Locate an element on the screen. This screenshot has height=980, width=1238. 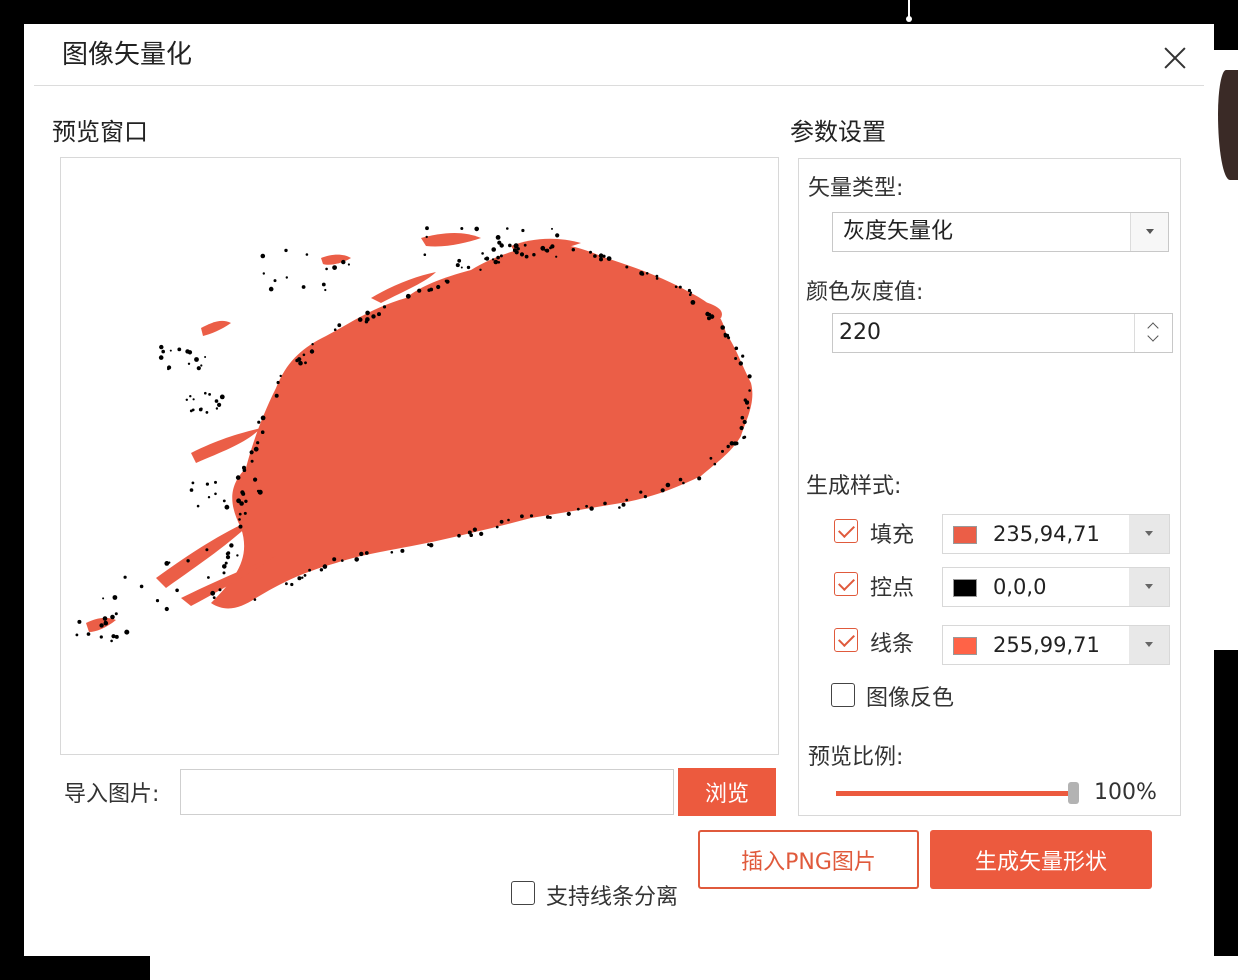
stepper-arrows is located at coordinates (1153, 333).